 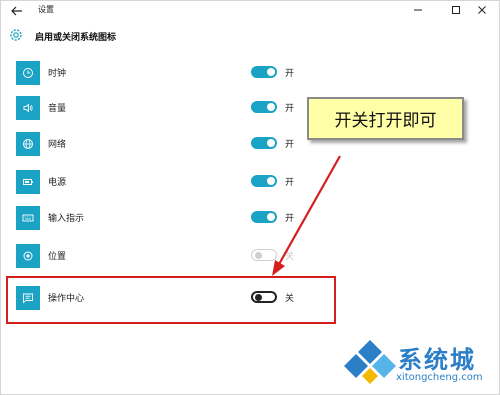 I want to click on watermark-name: 系统城, so click(x=437, y=360).